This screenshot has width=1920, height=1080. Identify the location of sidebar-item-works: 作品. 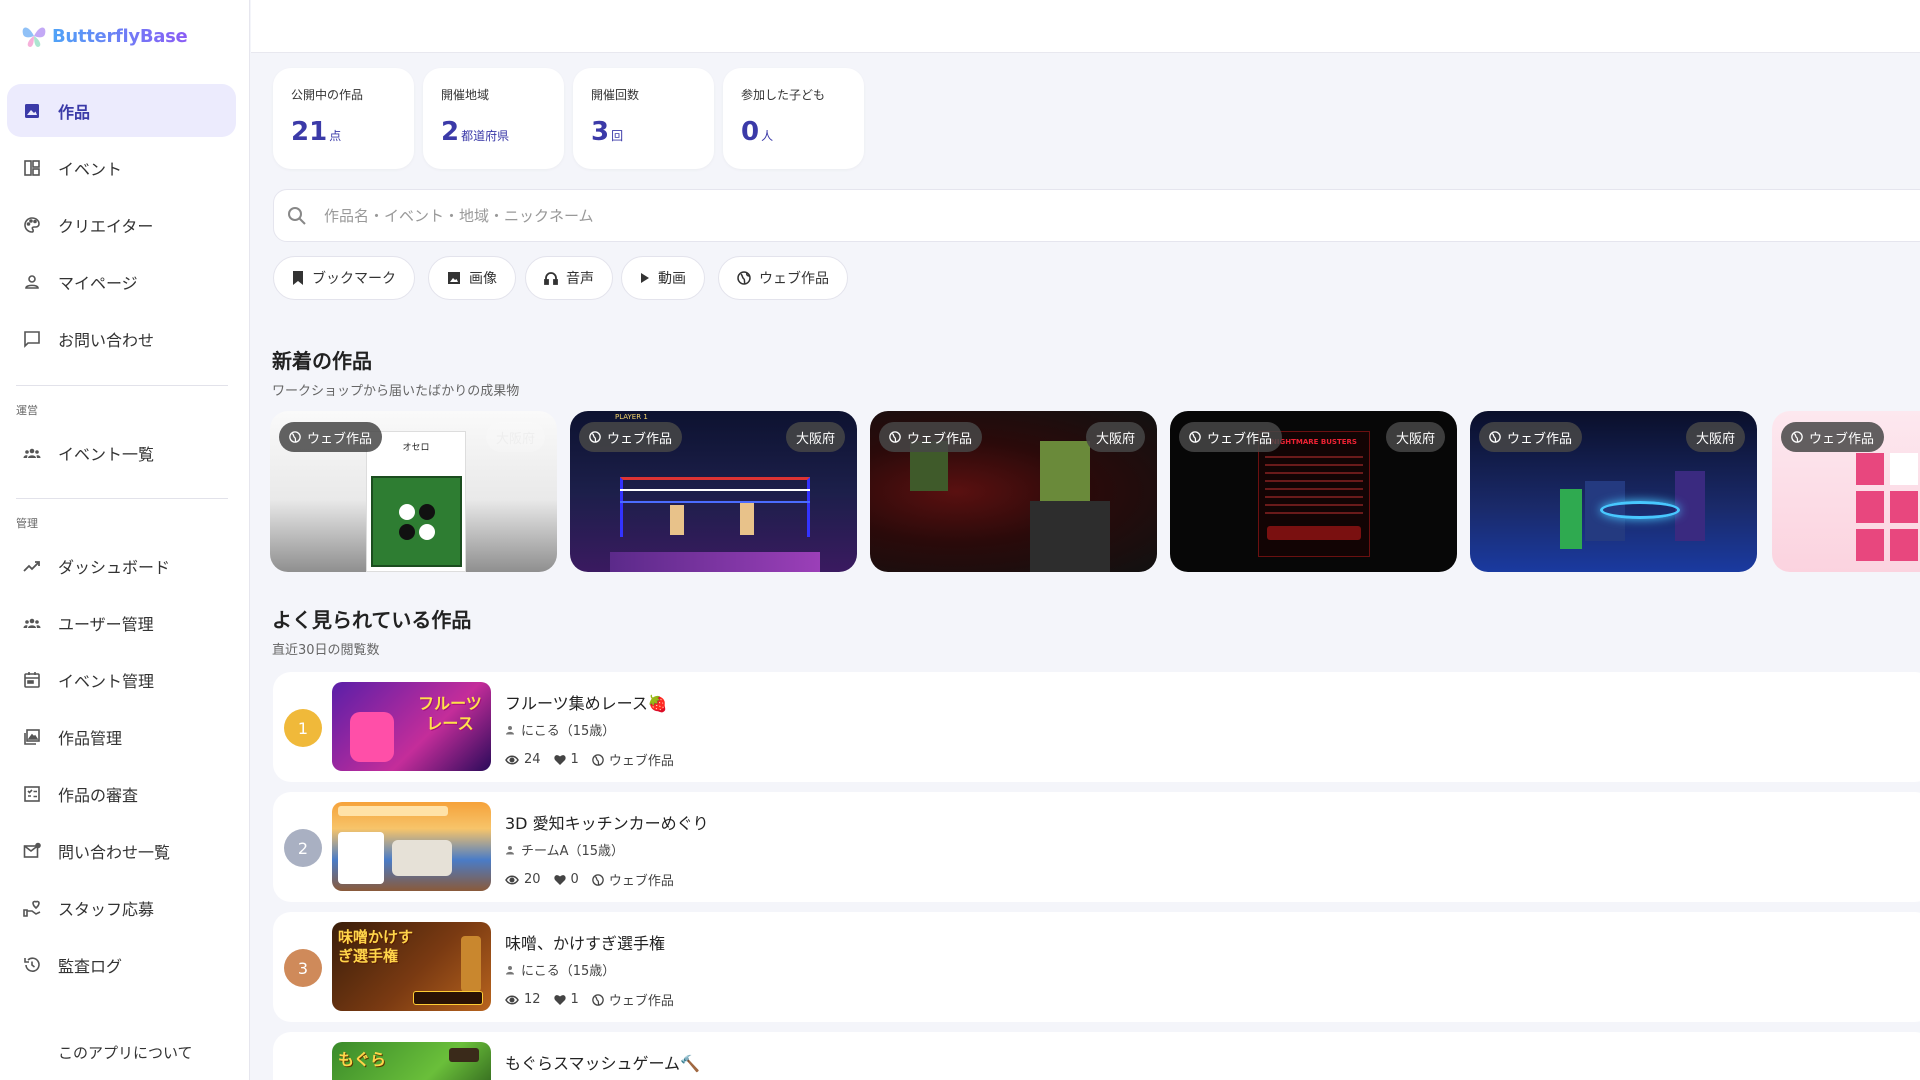
(121, 110).